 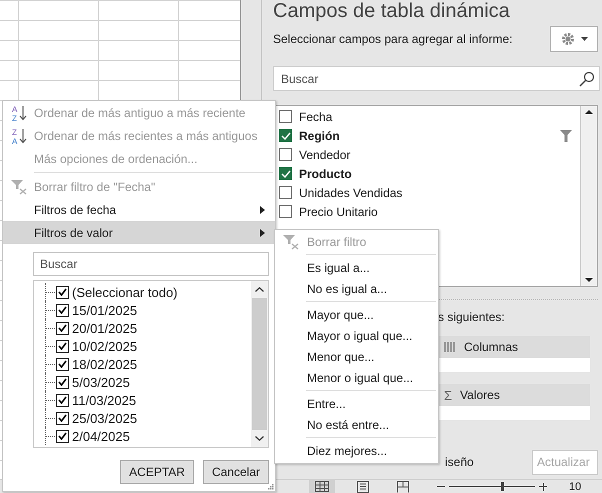 What do you see at coordinates (448, 395) in the screenshot?
I see `sigma-icon: Σ` at bounding box center [448, 395].